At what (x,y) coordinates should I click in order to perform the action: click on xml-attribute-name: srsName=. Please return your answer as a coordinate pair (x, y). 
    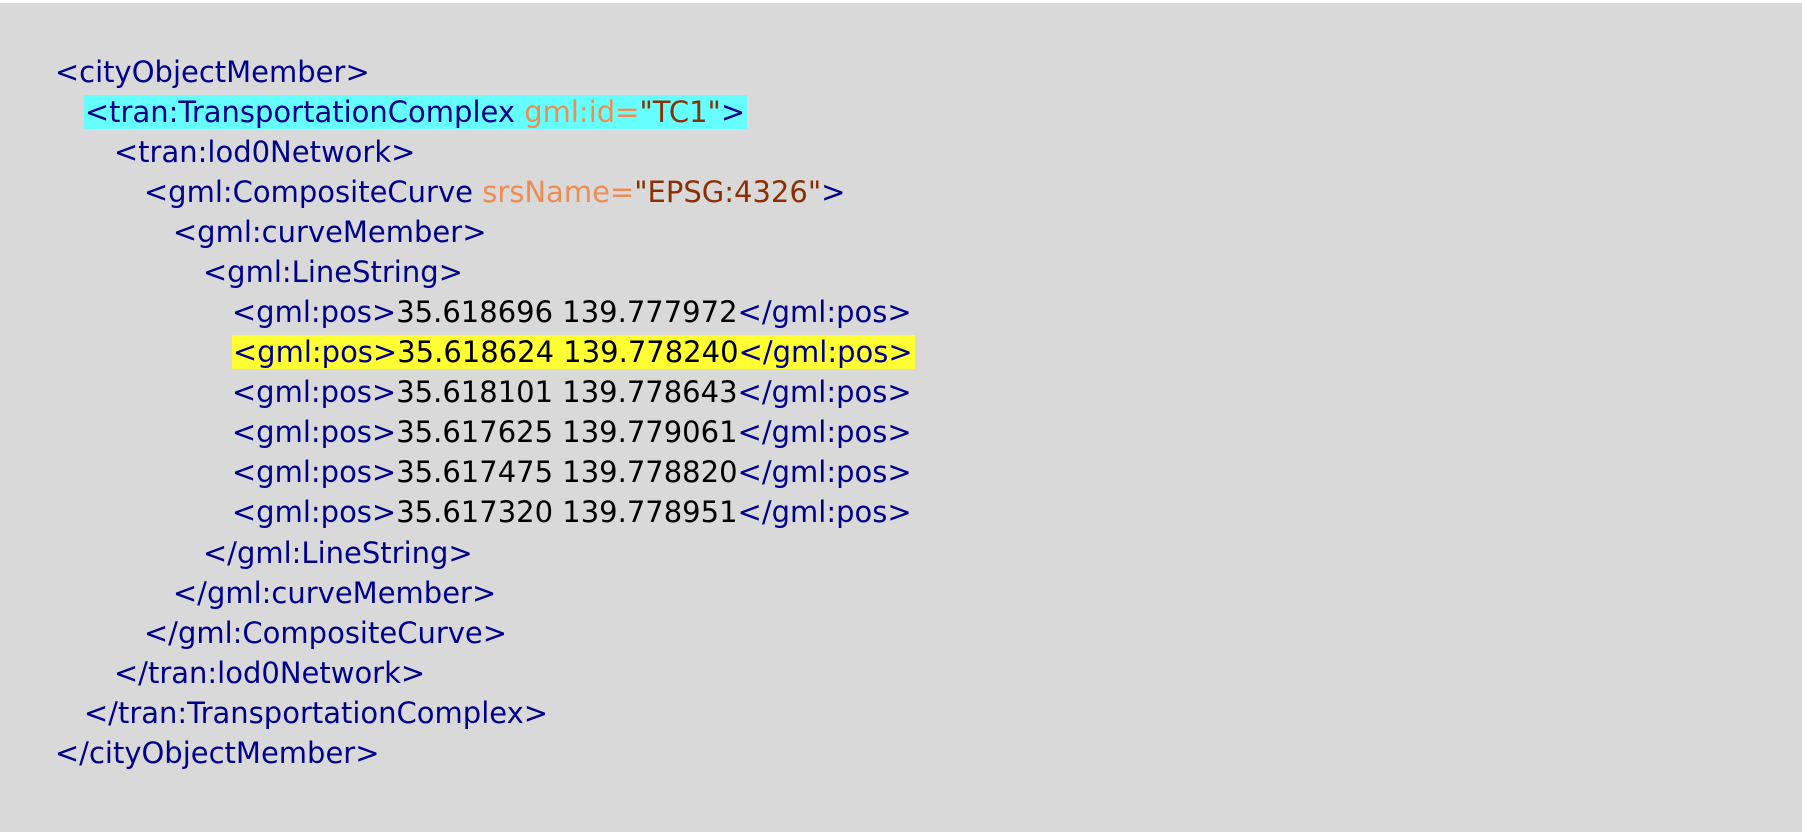
    Looking at the image, I should click on (558, 192).